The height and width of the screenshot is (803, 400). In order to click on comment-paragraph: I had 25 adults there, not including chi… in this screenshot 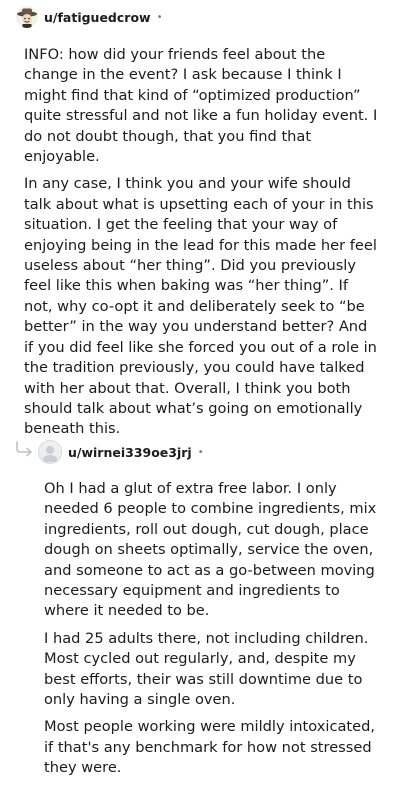, I will do `click(206, 669)`.